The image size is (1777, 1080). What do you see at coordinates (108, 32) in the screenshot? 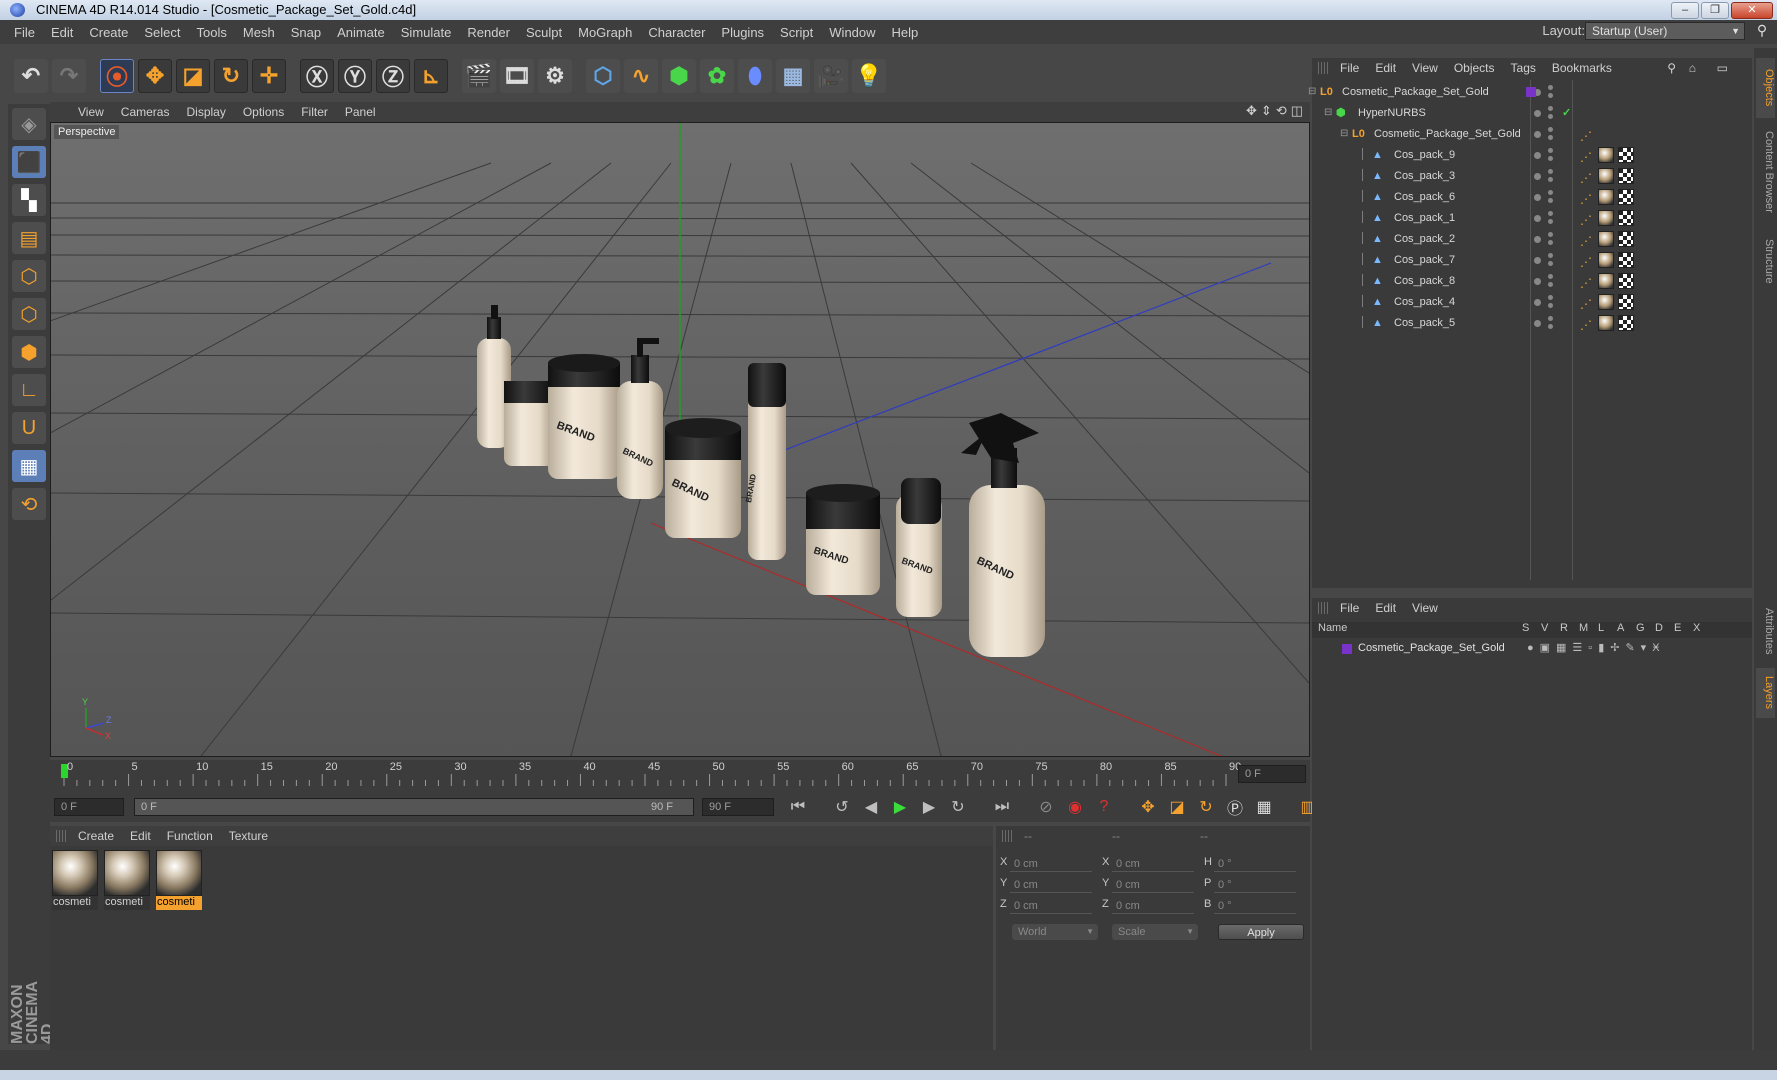
I see `menu-create: Create` at bounding box center [108, 32].